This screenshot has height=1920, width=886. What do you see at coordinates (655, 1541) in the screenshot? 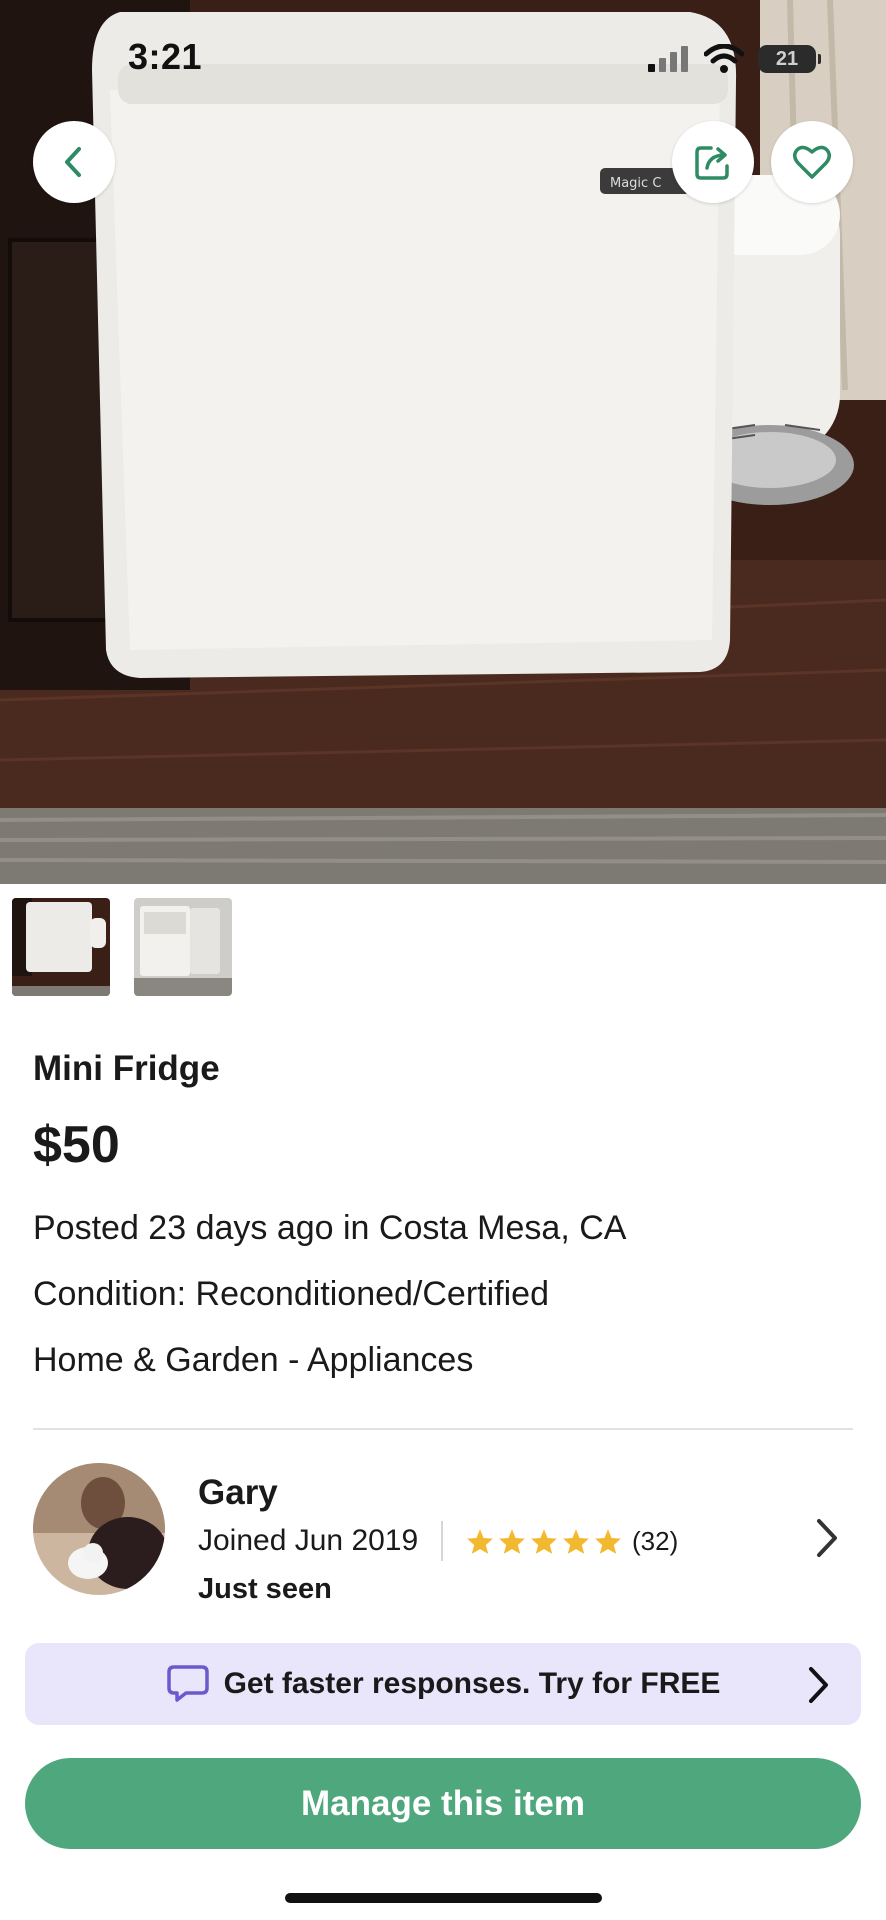
I see `review-count: (32)` at bounding box center [655, 1541].